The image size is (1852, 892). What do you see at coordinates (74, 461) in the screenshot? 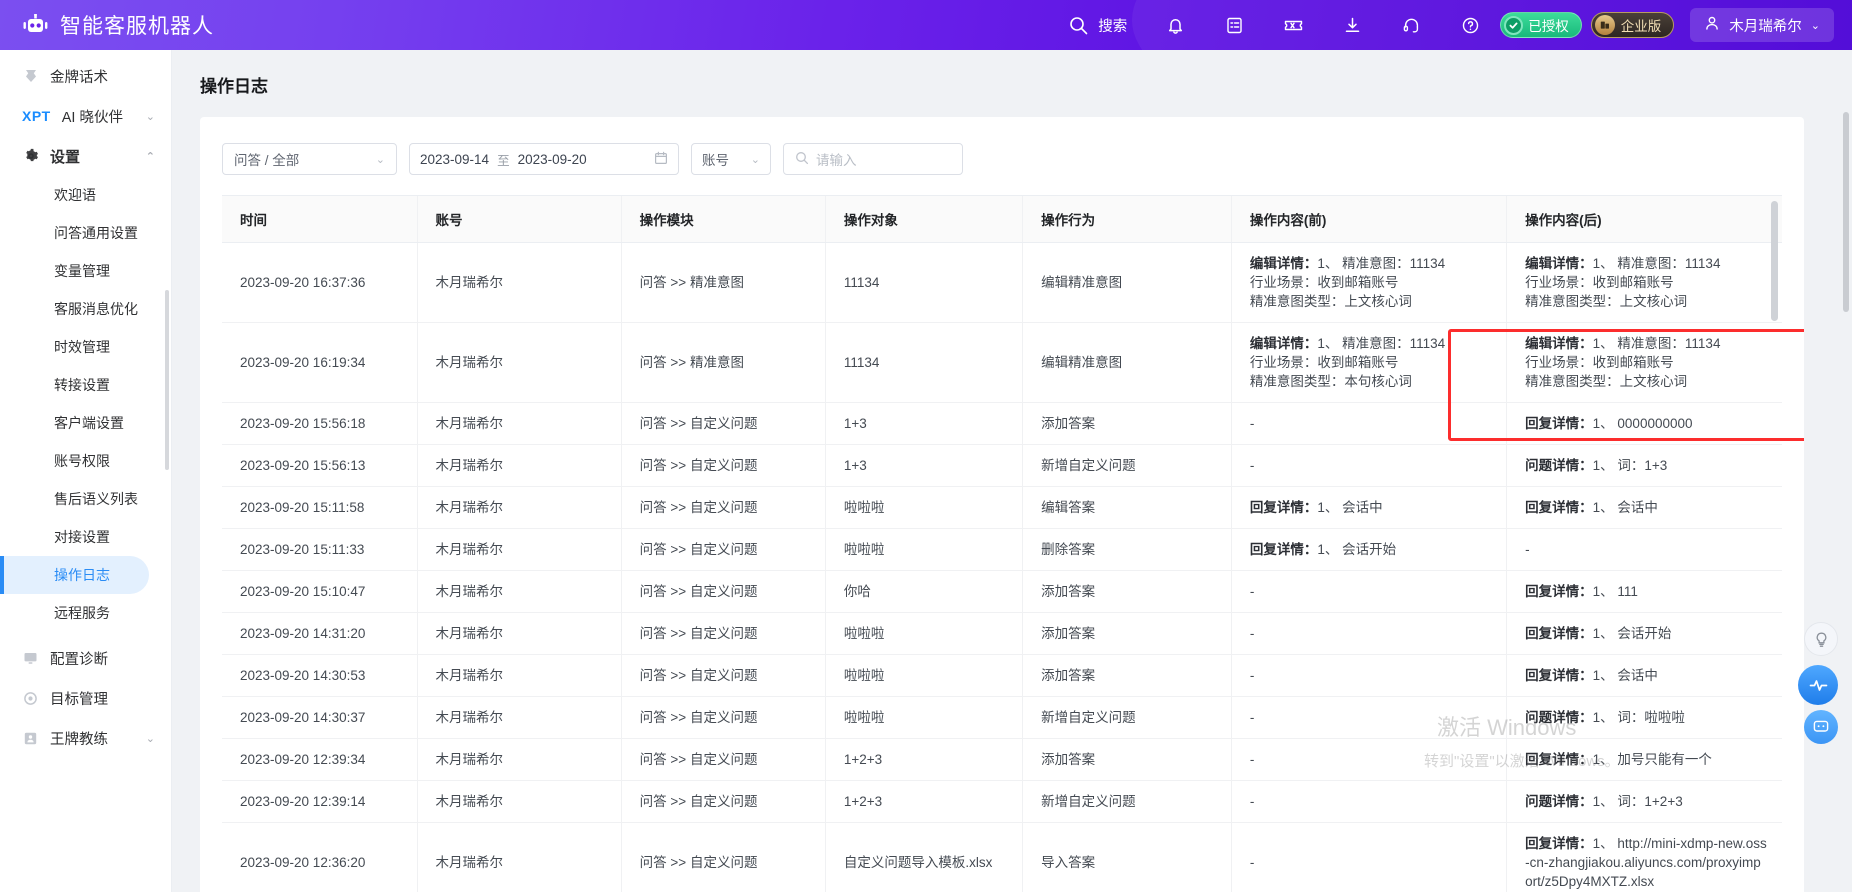
I see `sidebar-item-account-permission: 账号权限` at bounding box center [74, 461].